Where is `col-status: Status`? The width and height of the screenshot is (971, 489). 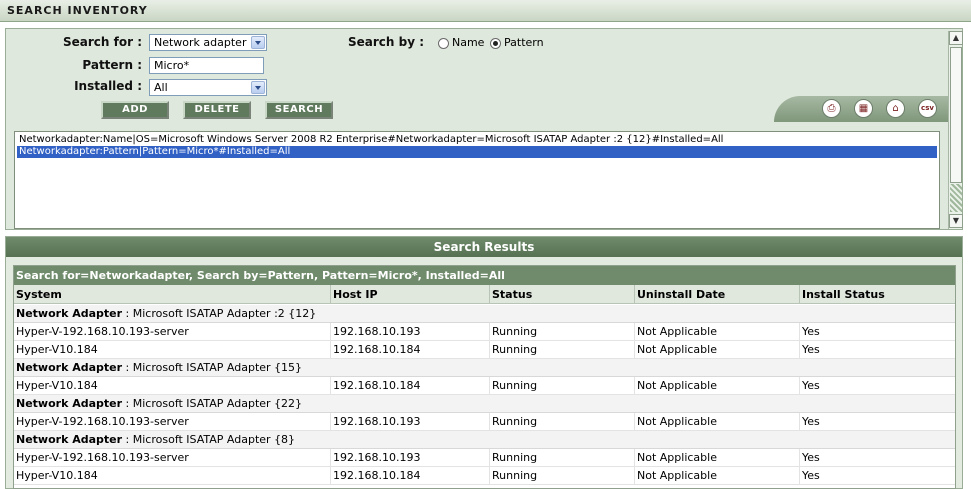 col-status: Status is located at coordinates (562, 294).